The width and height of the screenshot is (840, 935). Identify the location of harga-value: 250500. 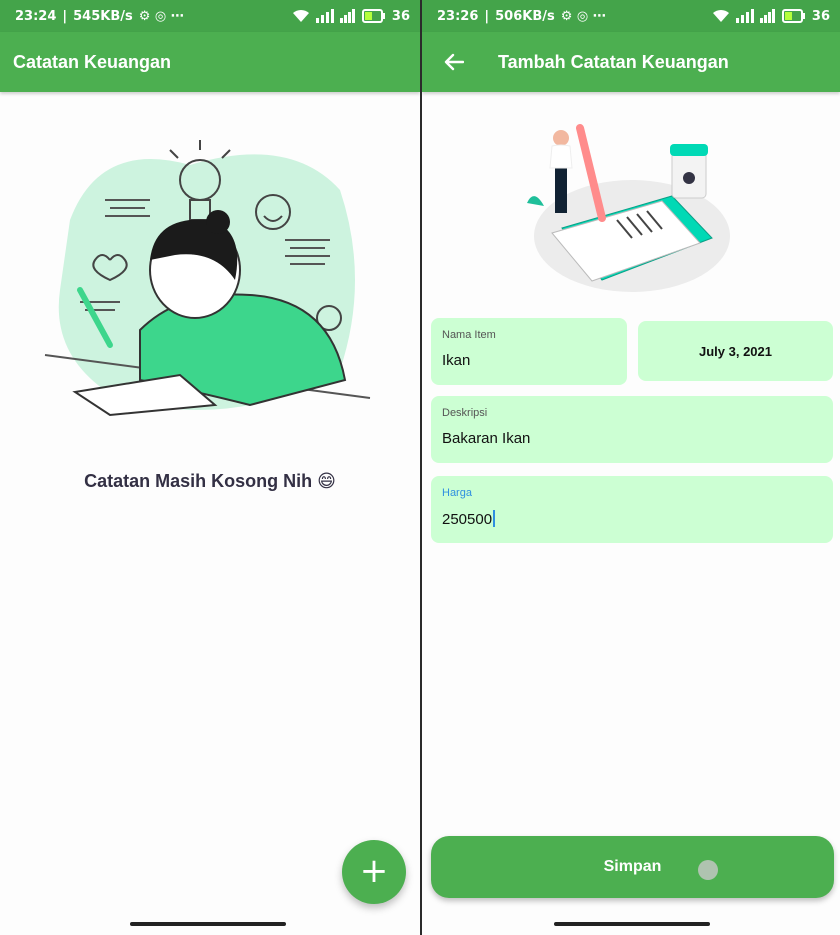
(467, 519).